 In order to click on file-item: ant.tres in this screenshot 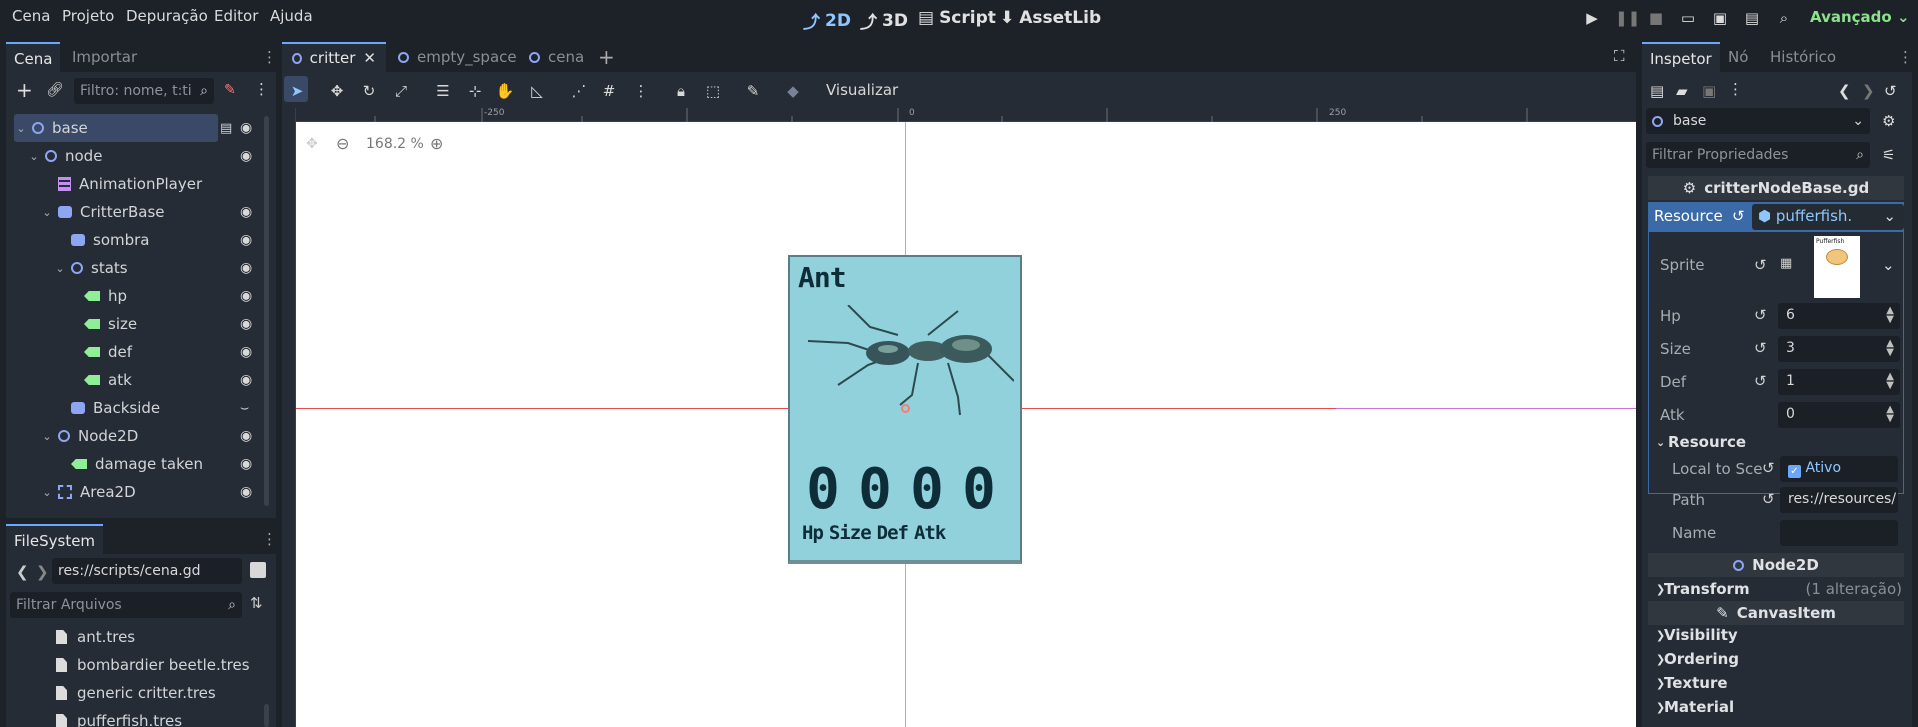, I will do `click(95, 637)`.